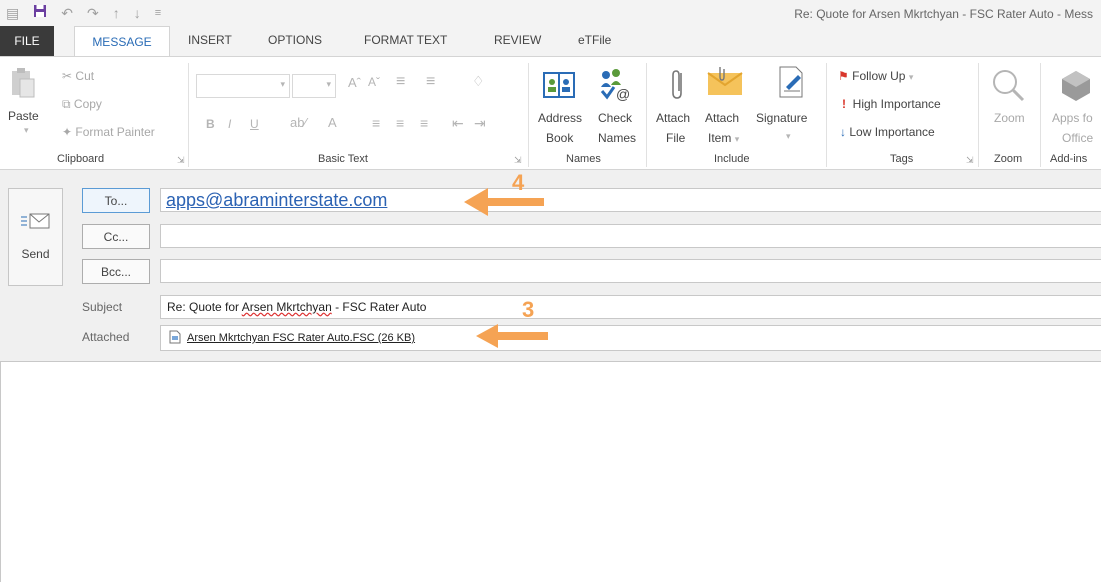 Image resolution: width=1101 pixels, height=582 pixels. What do you see at coordinates (405, 40) in the screenshot?
I see `tab-format-text: FORMAT TEXT` at bounding box center [405, 40].